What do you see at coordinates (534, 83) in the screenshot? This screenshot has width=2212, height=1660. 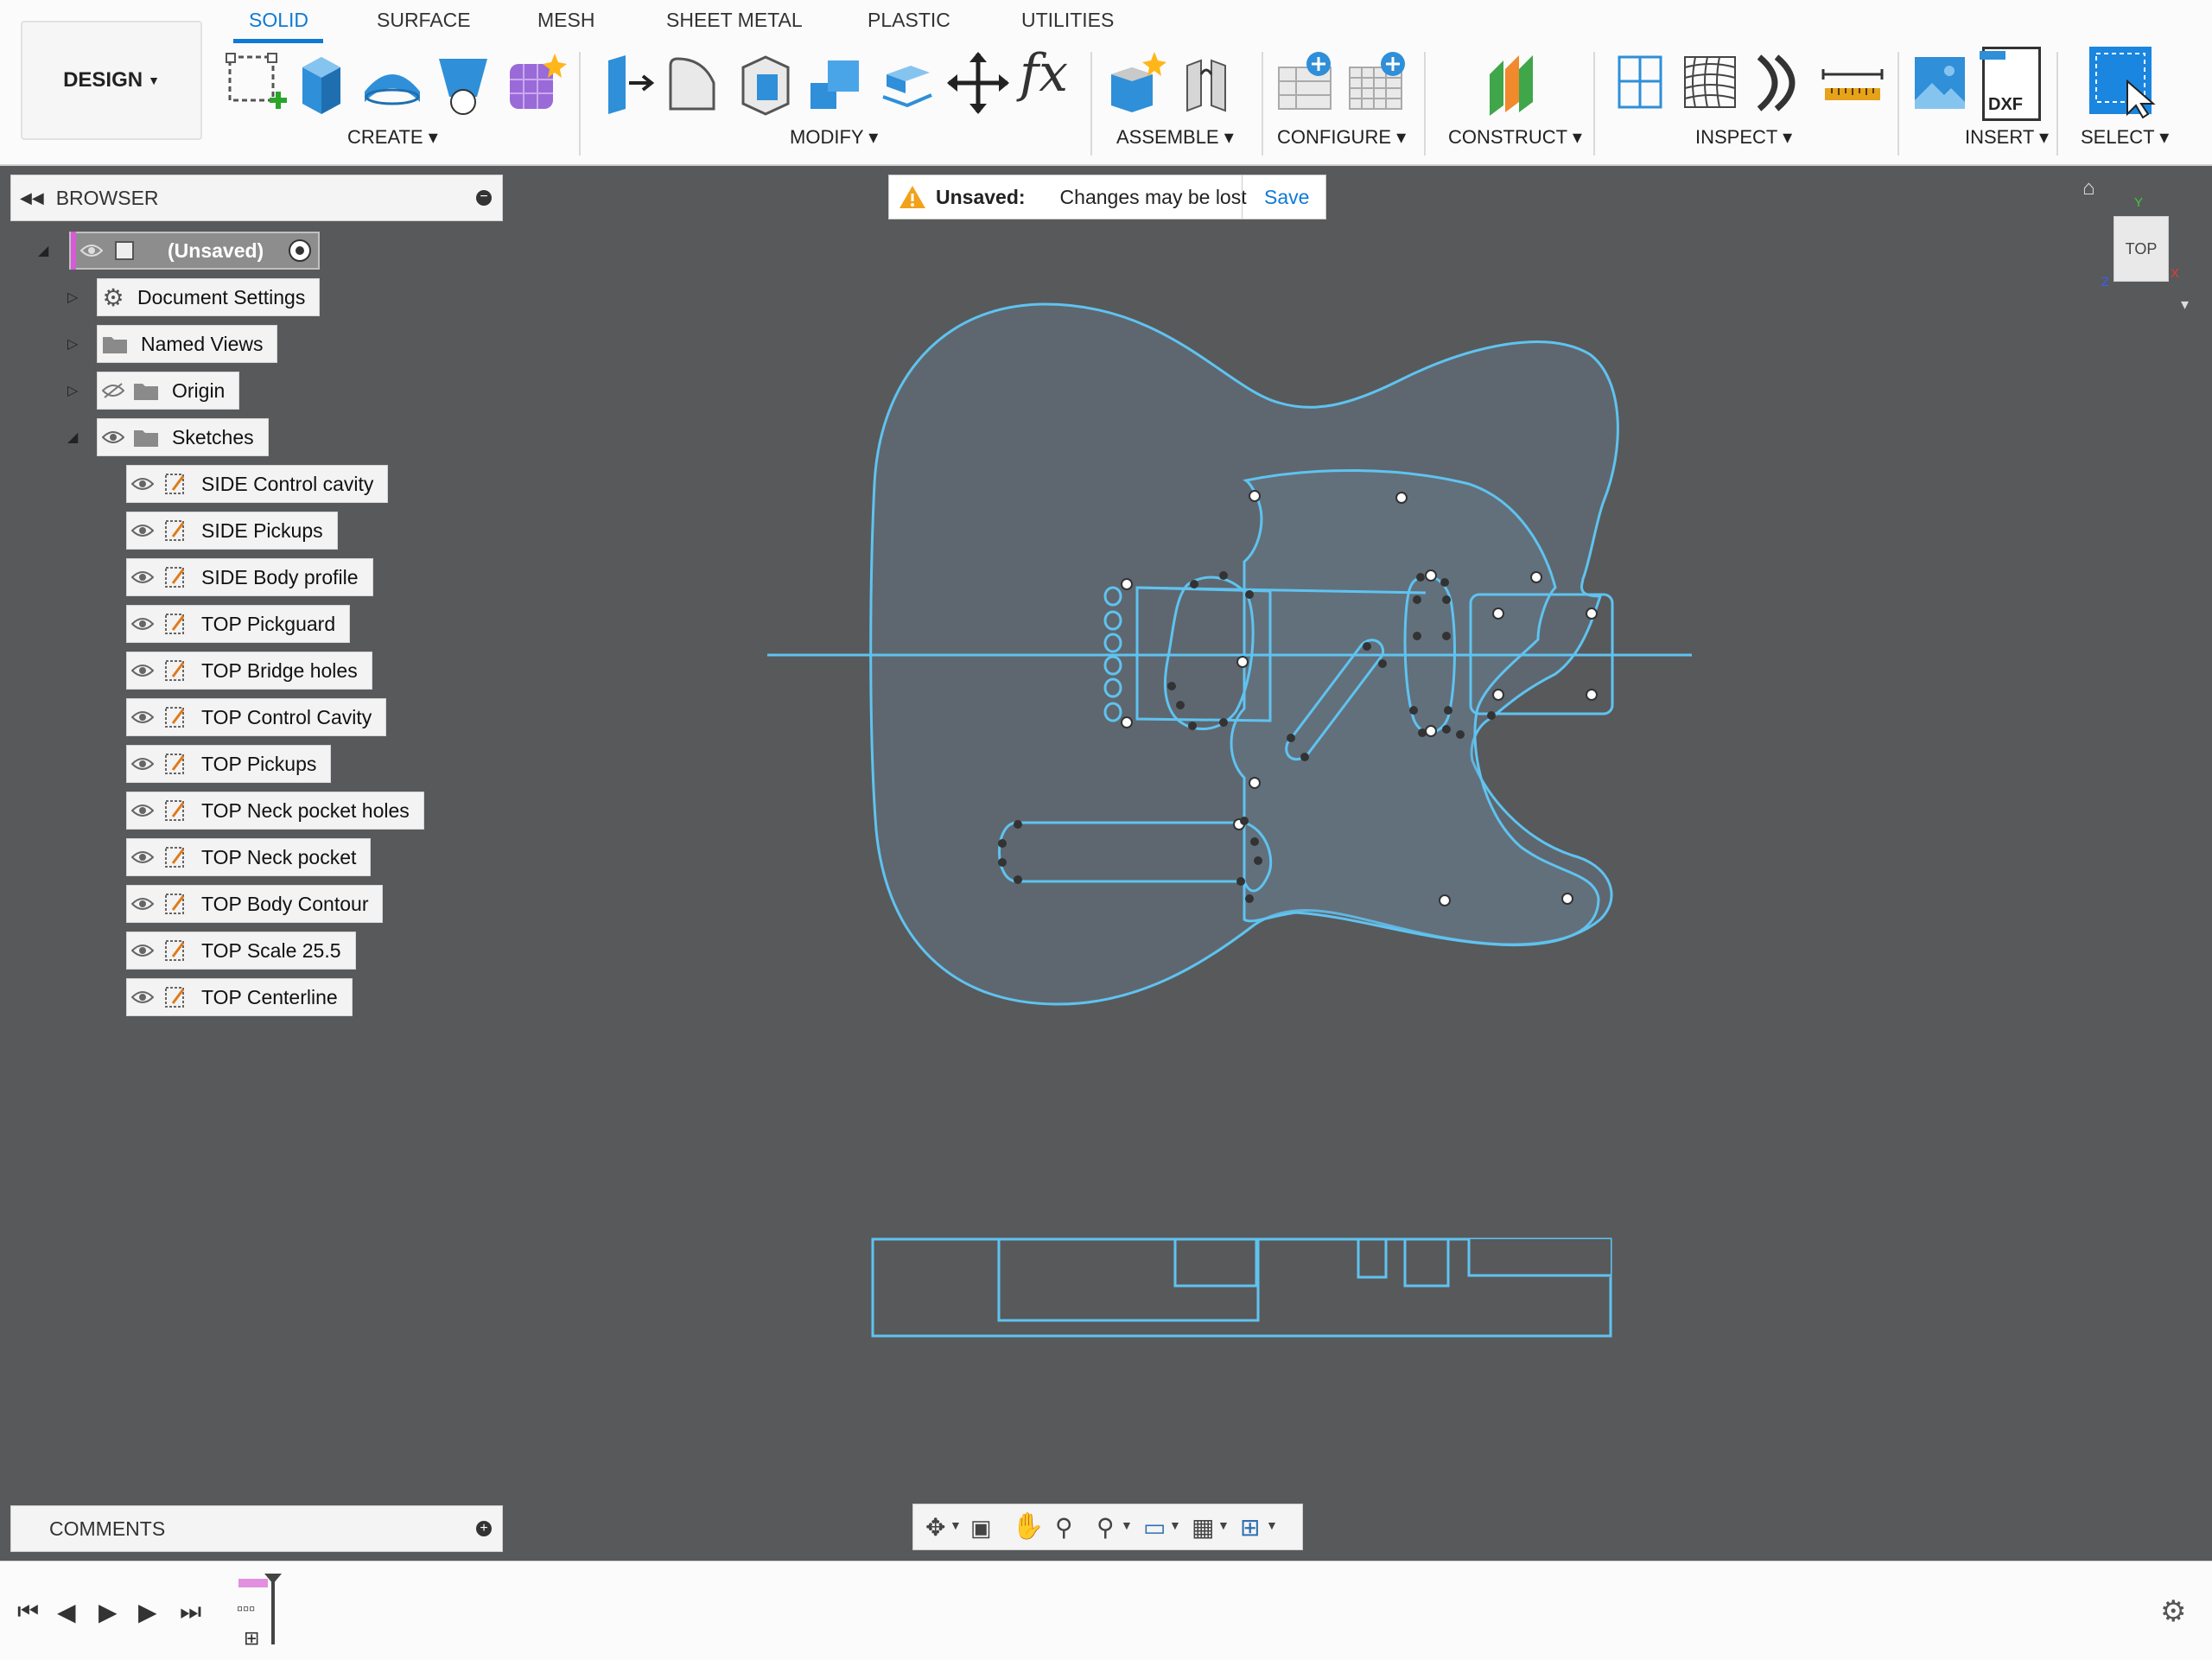 I see `create-form-icon` at bounding box center [534, 83].